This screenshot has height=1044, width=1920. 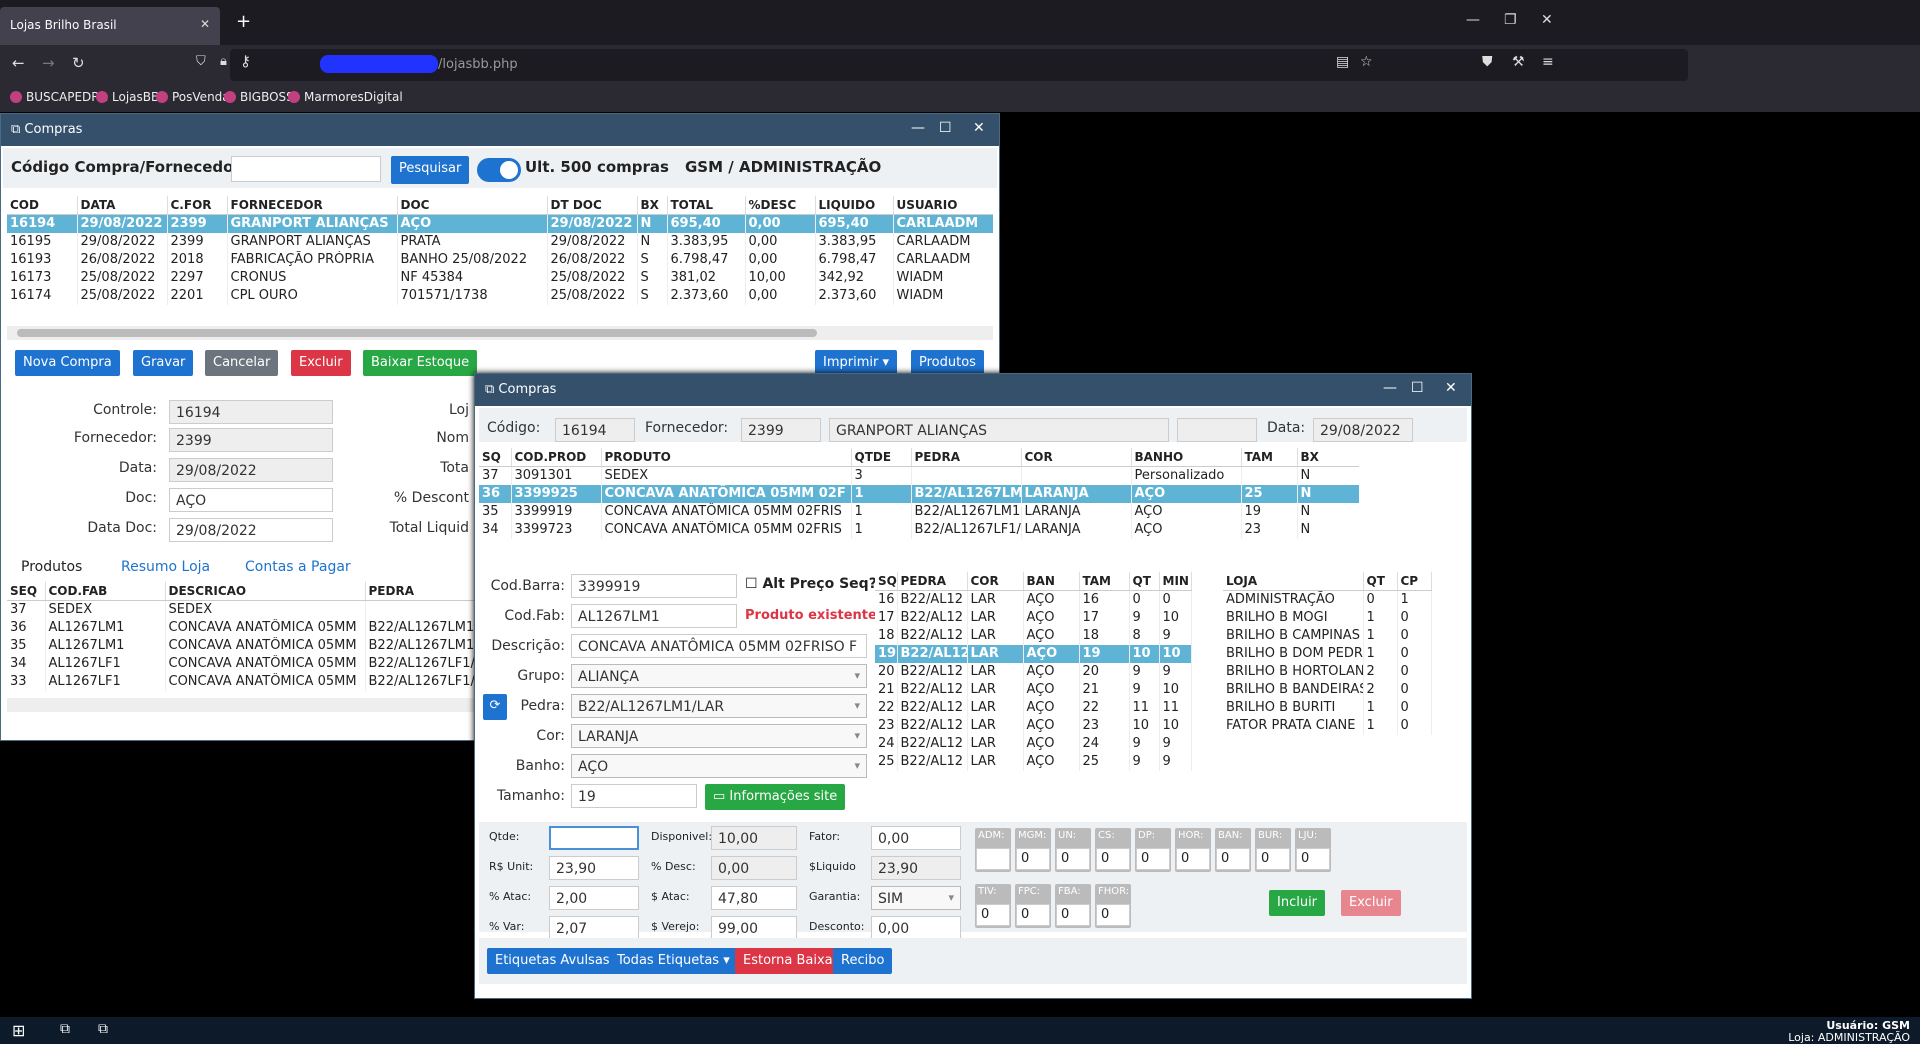 I want to click on incluir-button: Incluir, so click(x=1297, y=903).